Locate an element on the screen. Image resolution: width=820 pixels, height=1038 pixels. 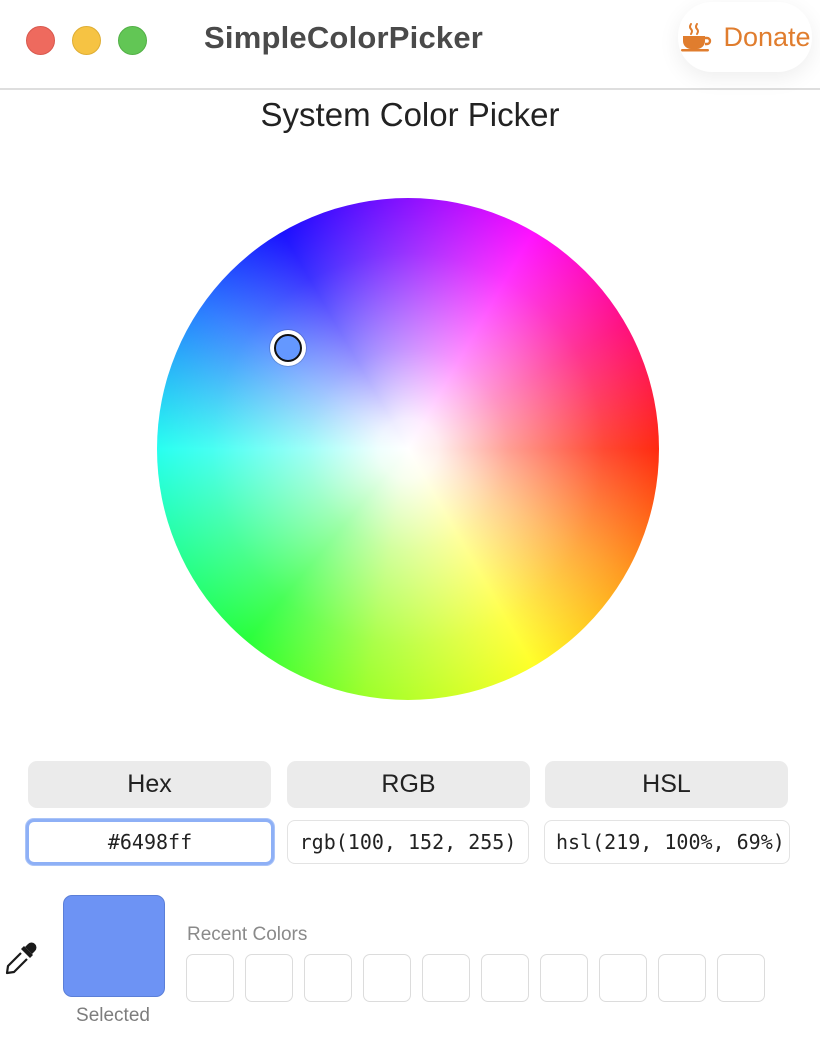
selected-color-swatch is located at coordinates (114, 946).